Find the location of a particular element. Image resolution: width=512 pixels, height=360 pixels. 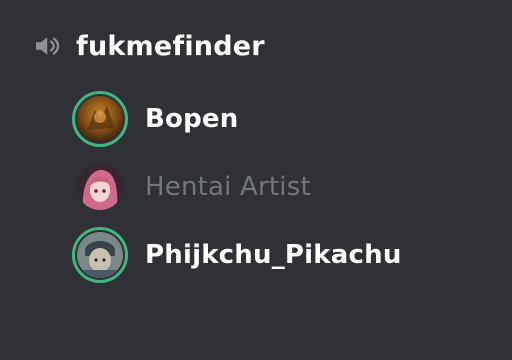

voice-user-hentai-artist: Hentai Artist is located at coordinates (191, 187).